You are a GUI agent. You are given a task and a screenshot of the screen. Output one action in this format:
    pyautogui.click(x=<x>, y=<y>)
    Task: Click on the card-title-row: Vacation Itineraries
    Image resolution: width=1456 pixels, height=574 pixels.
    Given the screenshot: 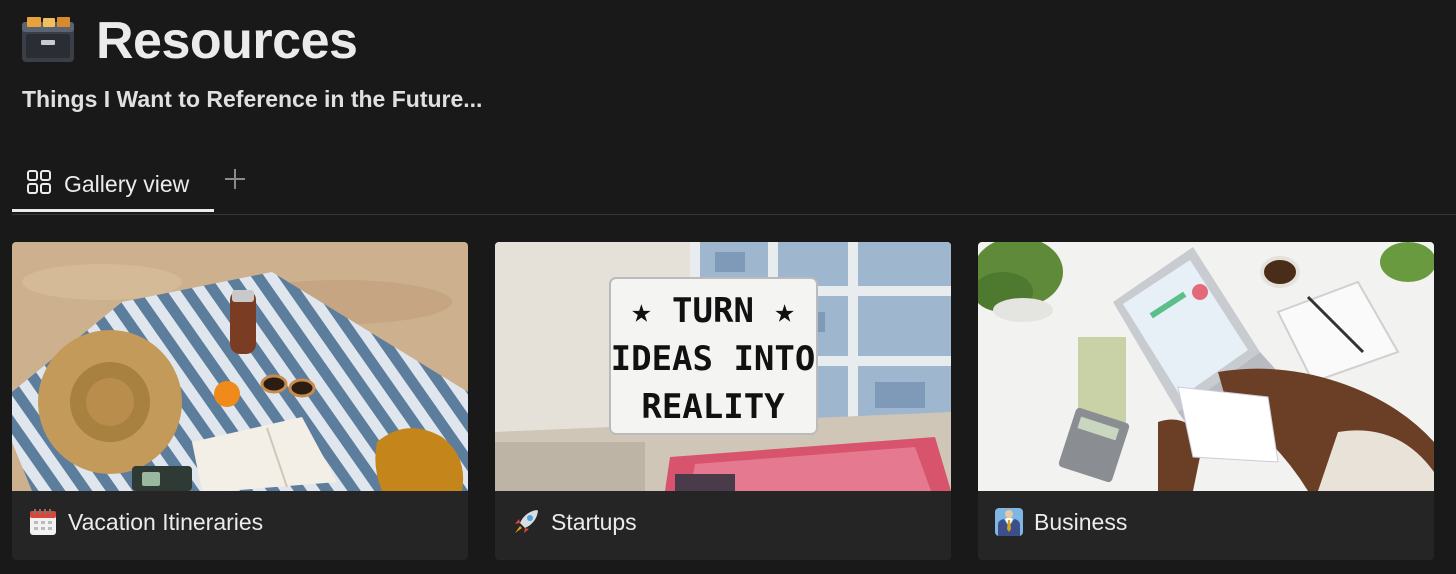 What is the action you would take?
    pyautogui.click(x=145, y=522)
    